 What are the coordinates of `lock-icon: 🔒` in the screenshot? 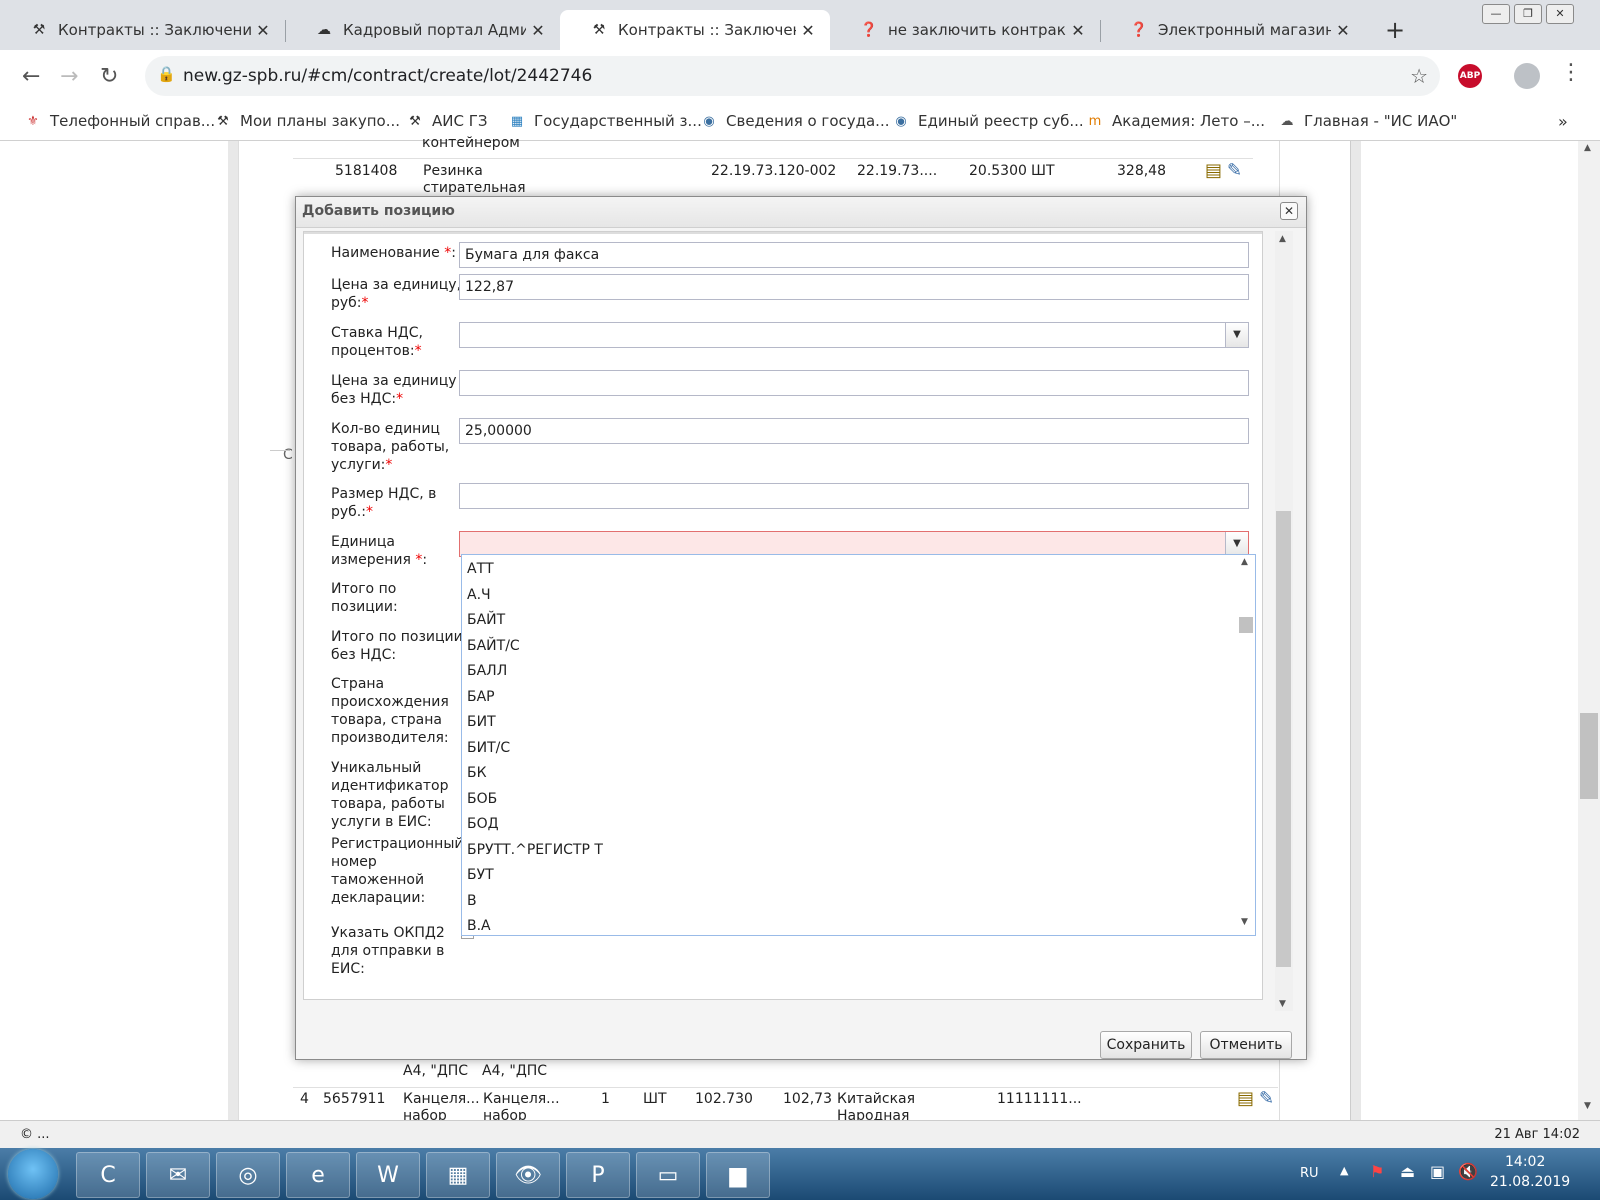 It's located at (166, 74).